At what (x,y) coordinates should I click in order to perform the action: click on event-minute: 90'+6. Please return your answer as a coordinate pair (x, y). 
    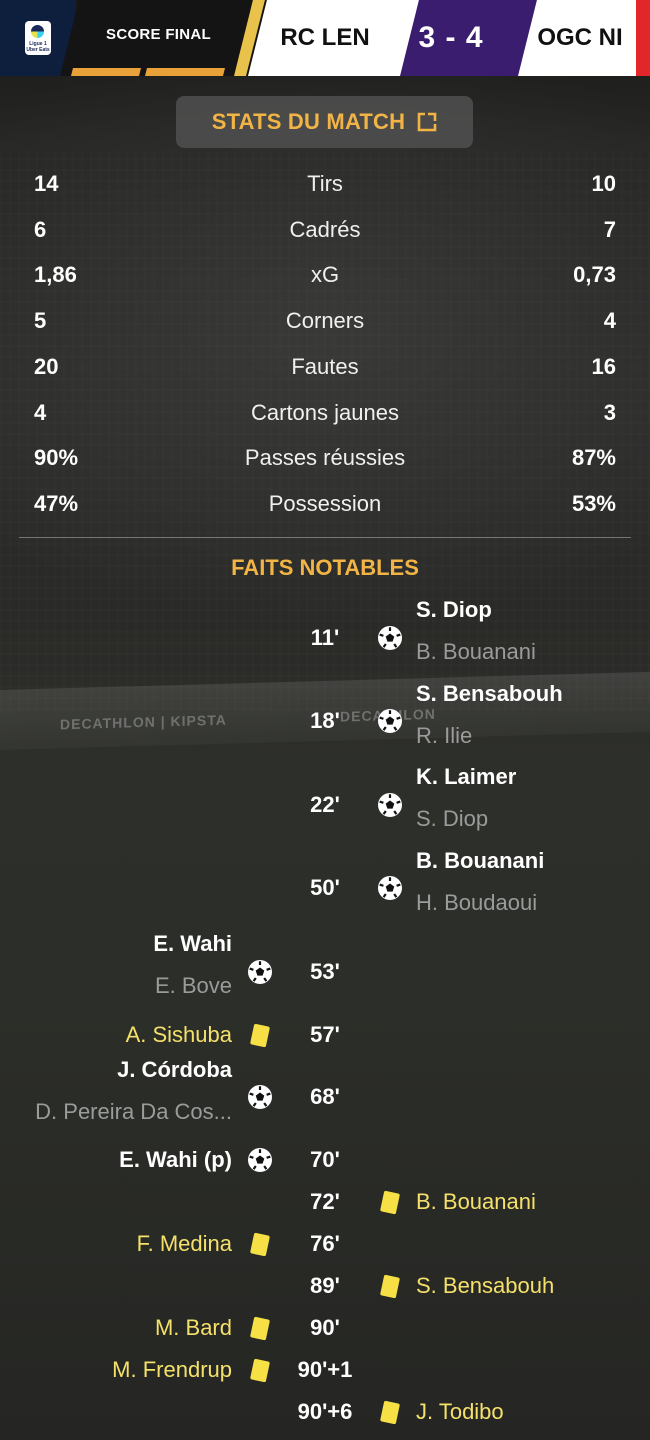
    Looking at the image, I should click on (325, 1411).